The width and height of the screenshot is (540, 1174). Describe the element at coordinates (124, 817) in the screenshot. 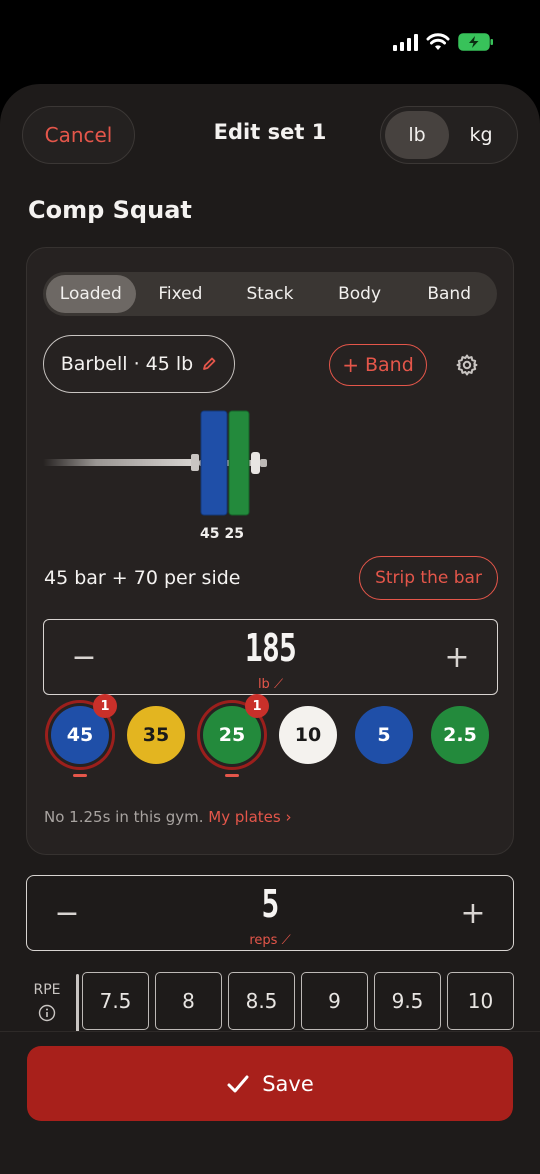

I see `gym-note-text: No 1.25s in this gym.` at that location.